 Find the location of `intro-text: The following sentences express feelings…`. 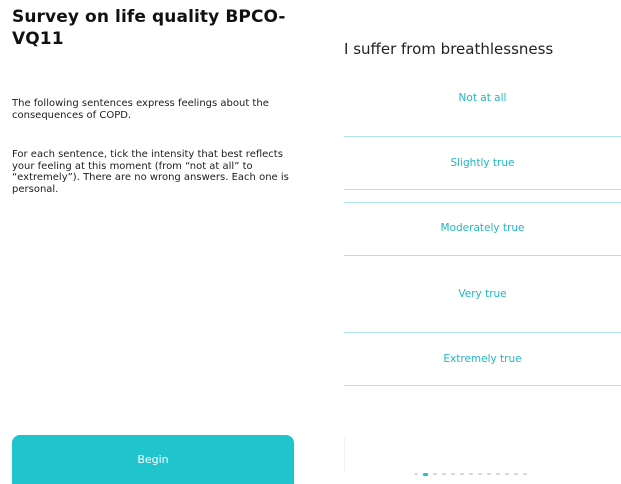

intro-text: The following sentences express feelings… is located at coordinates (140, 109).